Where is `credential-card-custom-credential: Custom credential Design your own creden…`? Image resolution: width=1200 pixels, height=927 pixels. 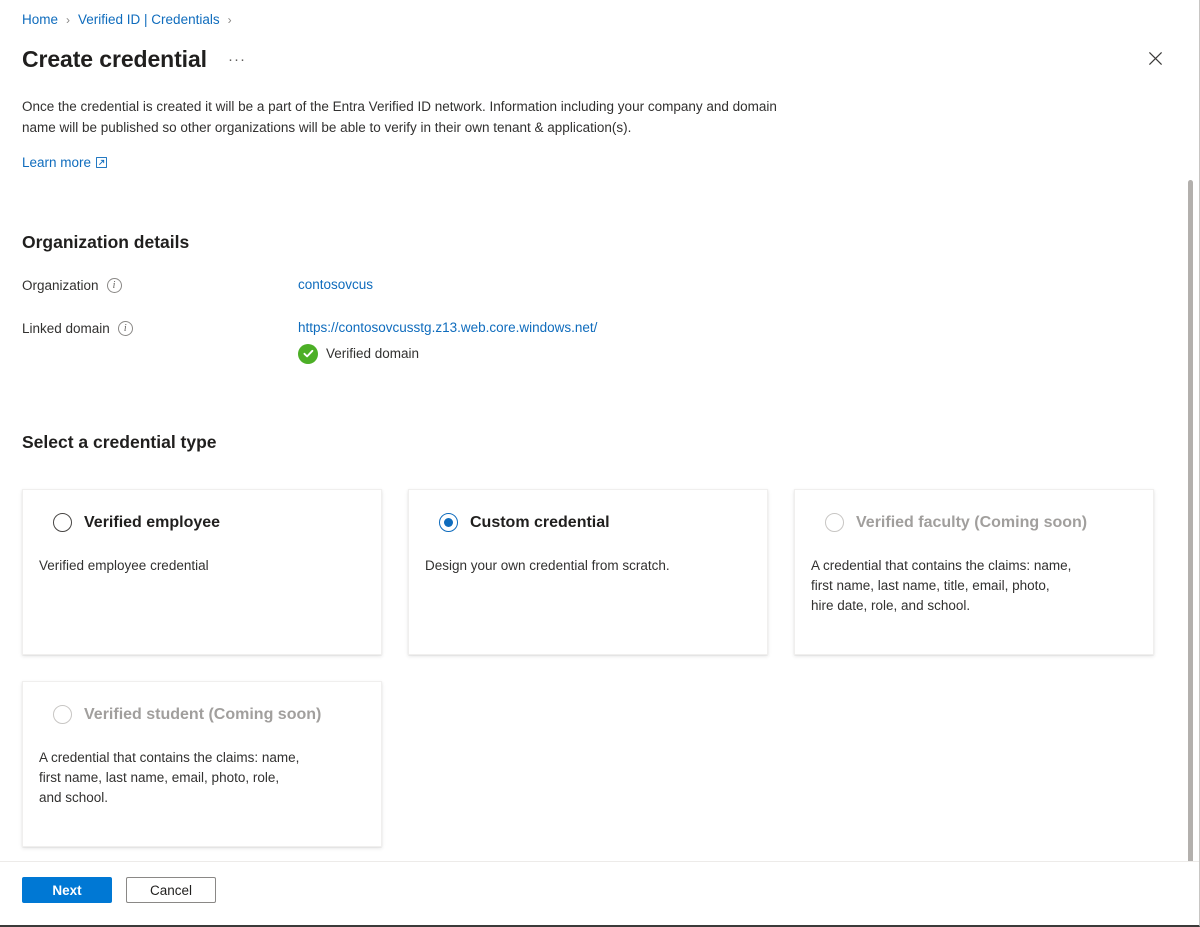 credential-card-custom-credential: Custom credential Design your own creden… is located at coordinates (588, 571).